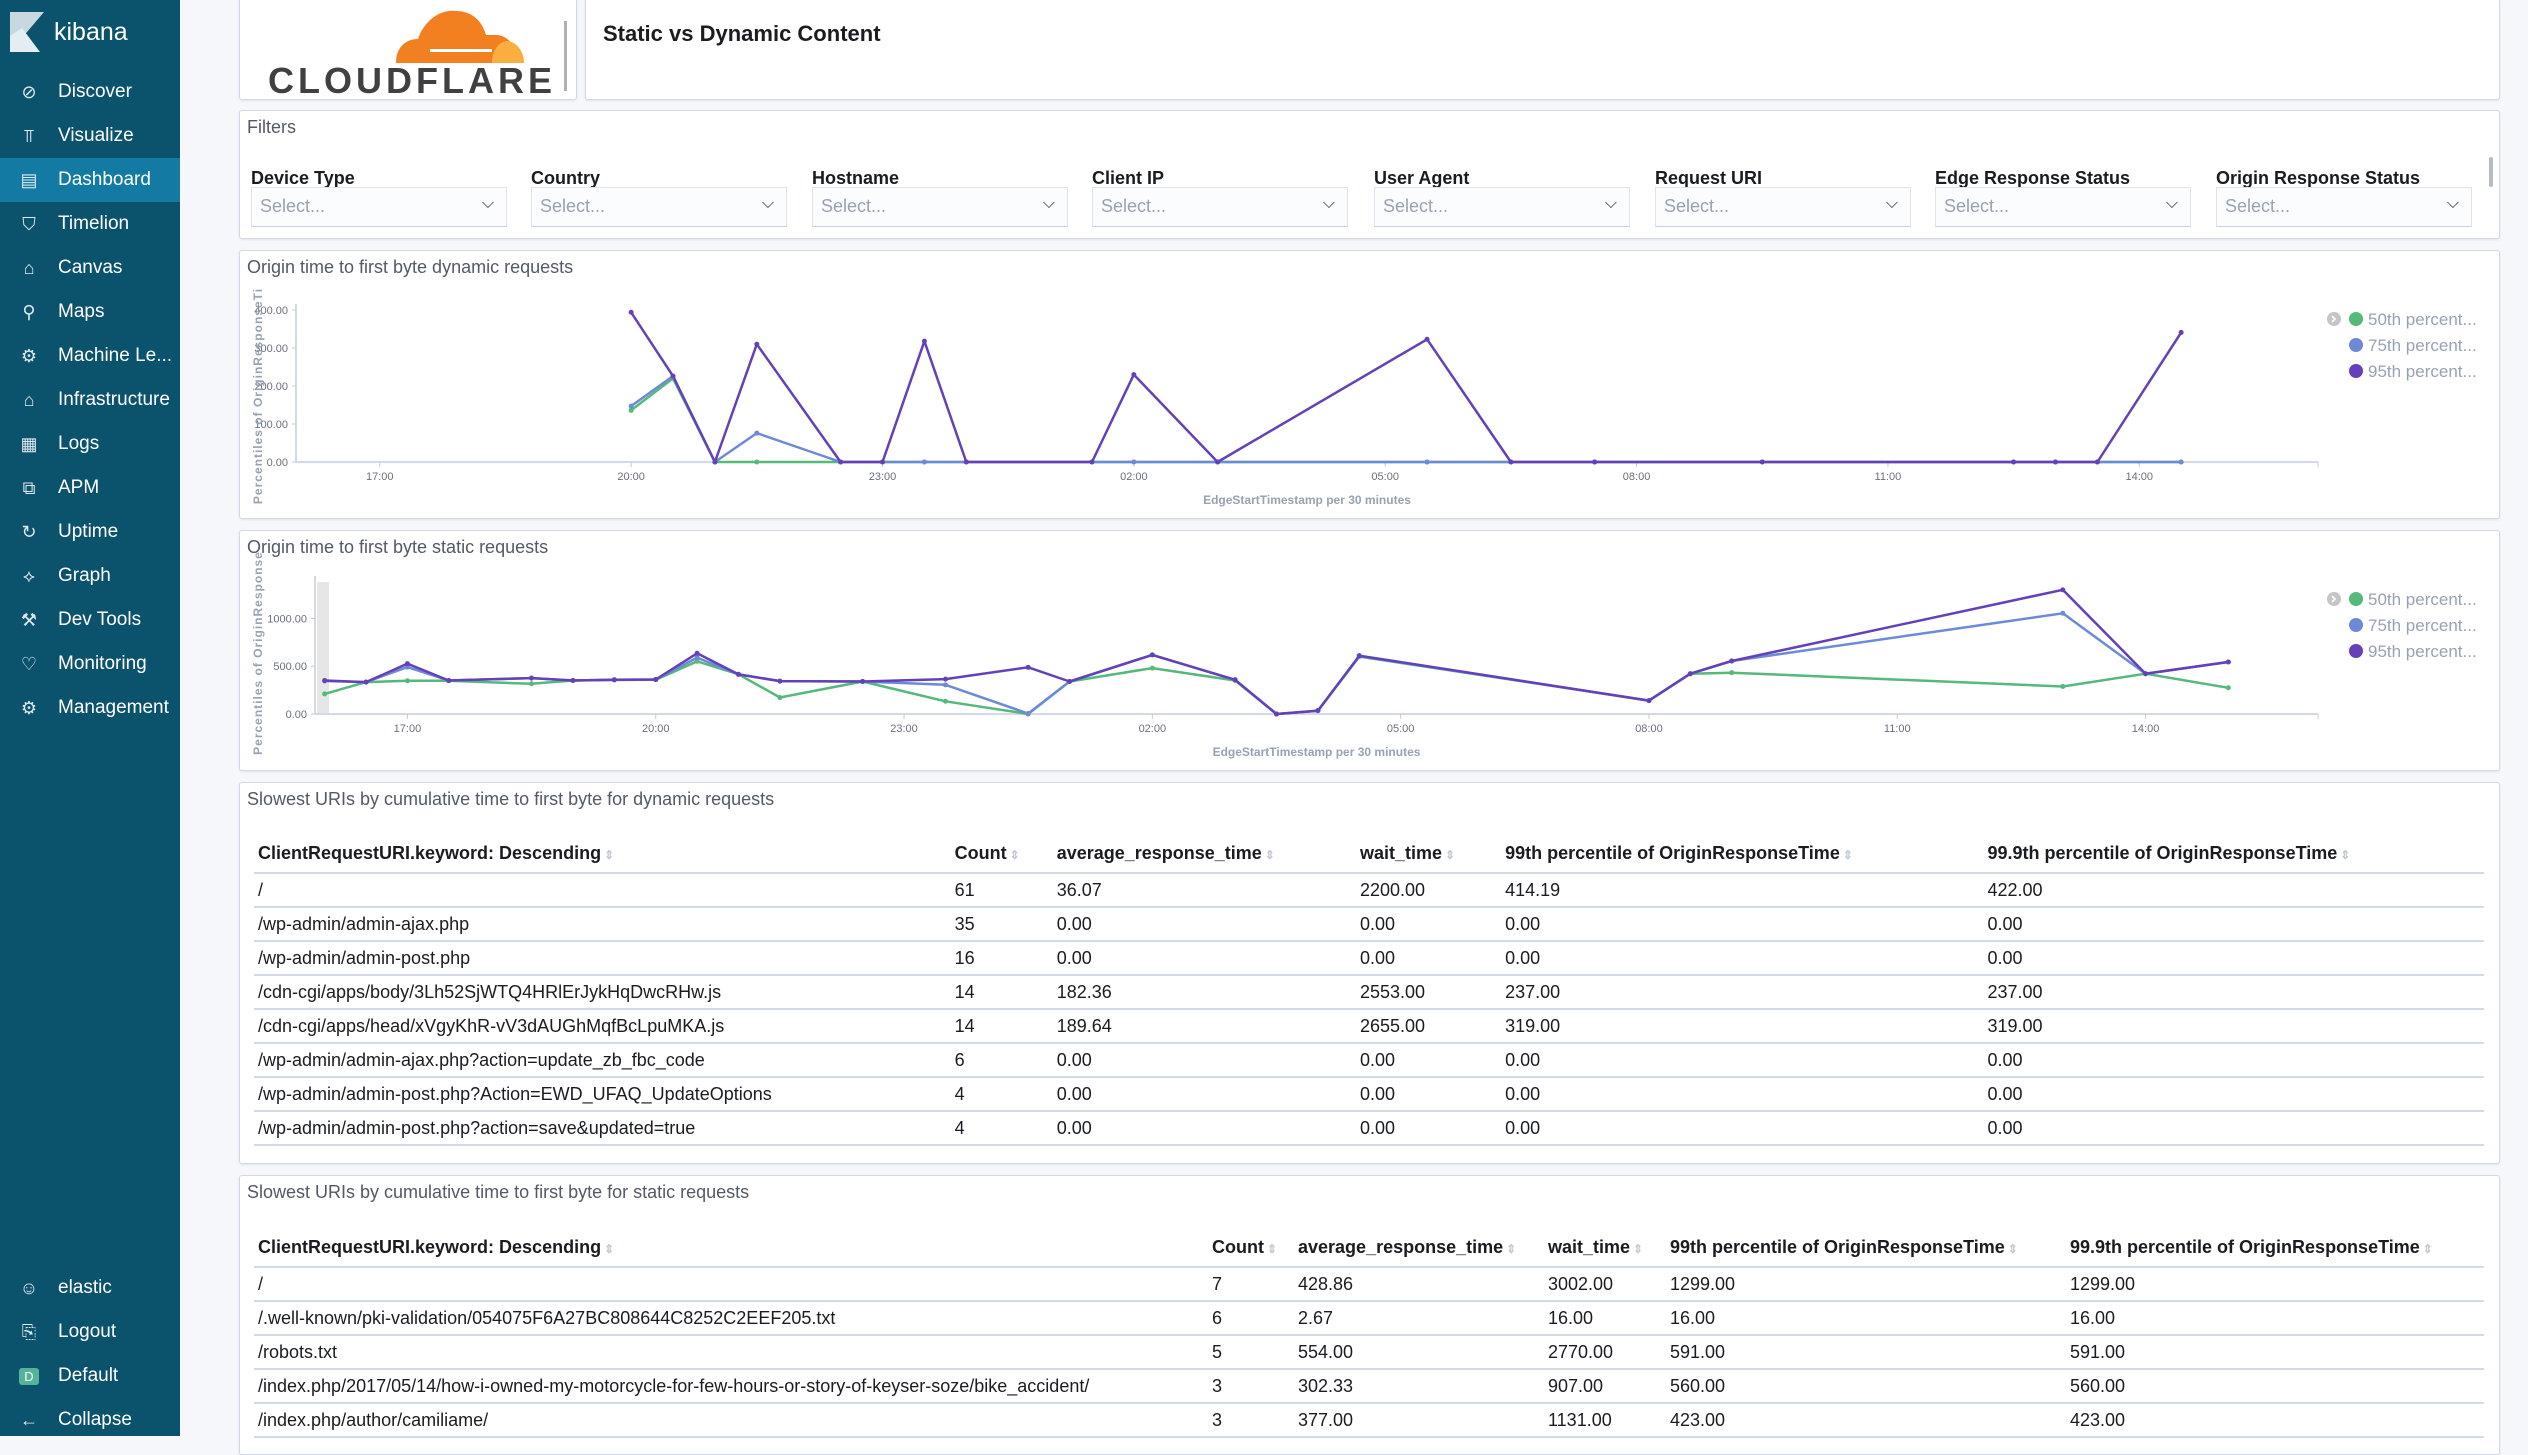 The height and width of the screenshot is (1455, 2528). What do you see at coordinates (90, 312) in the screenshot?
I see `sidebar-item-maps: ⚲ Maps` at bounding box center [90, 312].